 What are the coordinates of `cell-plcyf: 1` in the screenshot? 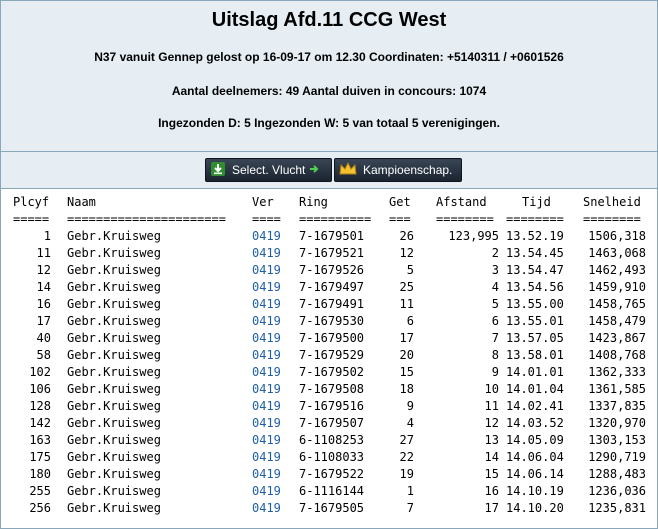 It's located at (47, 236).